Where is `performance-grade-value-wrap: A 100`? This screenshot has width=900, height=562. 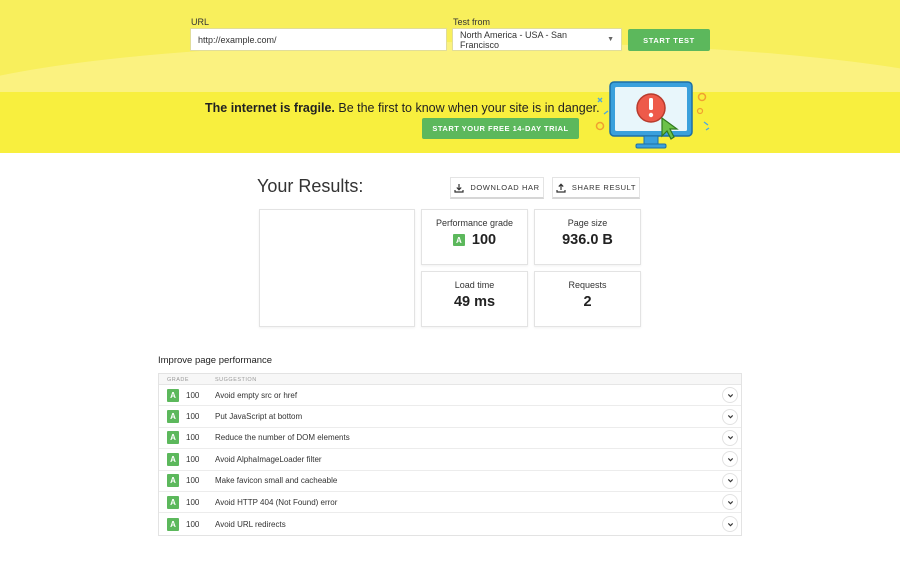
performance-grade-value-wrap: A 100 is located at coordinates (474, 240).